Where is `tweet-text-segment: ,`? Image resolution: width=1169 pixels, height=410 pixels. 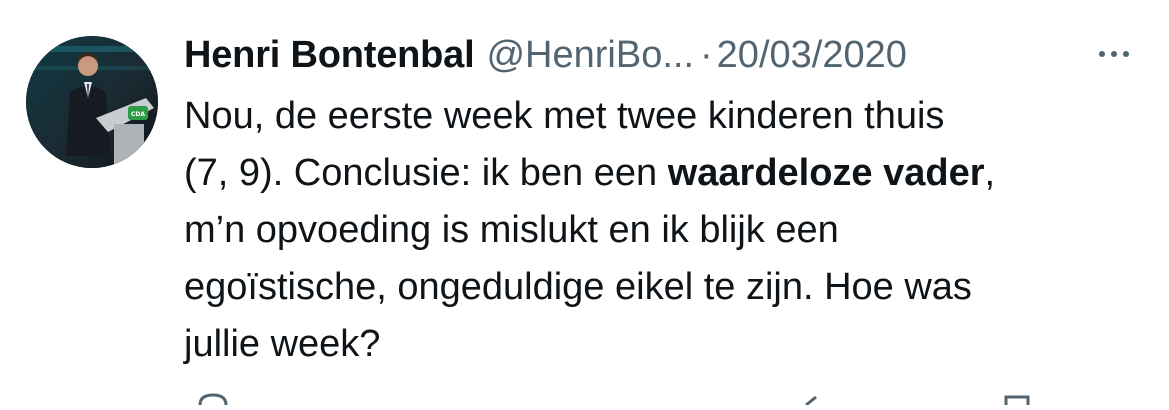 tweet-text-segment: , is located at coordinates (990, 173).